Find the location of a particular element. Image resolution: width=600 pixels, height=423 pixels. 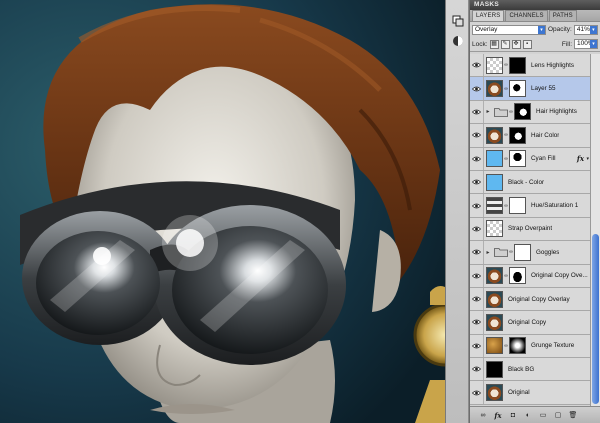

link-icon: ∞ is located at coordinates (483, 415).